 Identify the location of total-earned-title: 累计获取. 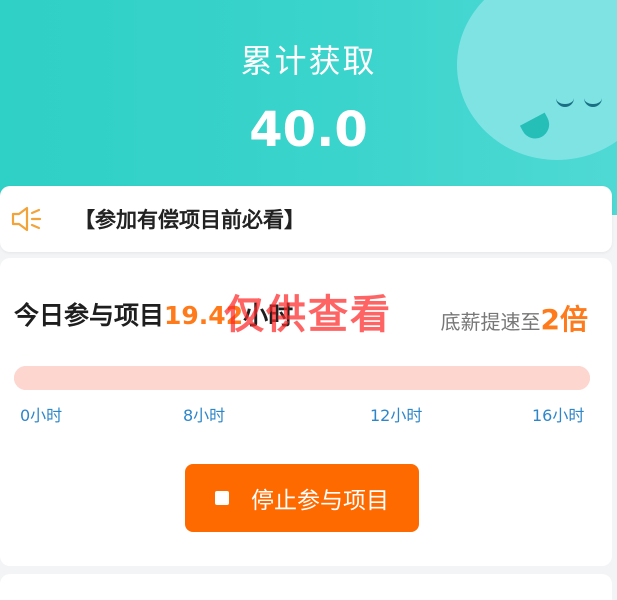
(308, 61).